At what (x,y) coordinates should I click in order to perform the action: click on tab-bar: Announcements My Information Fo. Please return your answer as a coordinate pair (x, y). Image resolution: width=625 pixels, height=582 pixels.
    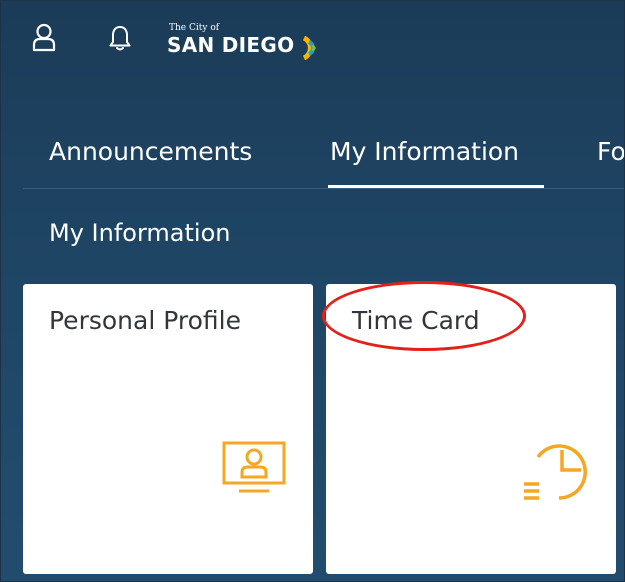
    Looking at the image, I should click on (312, 155).